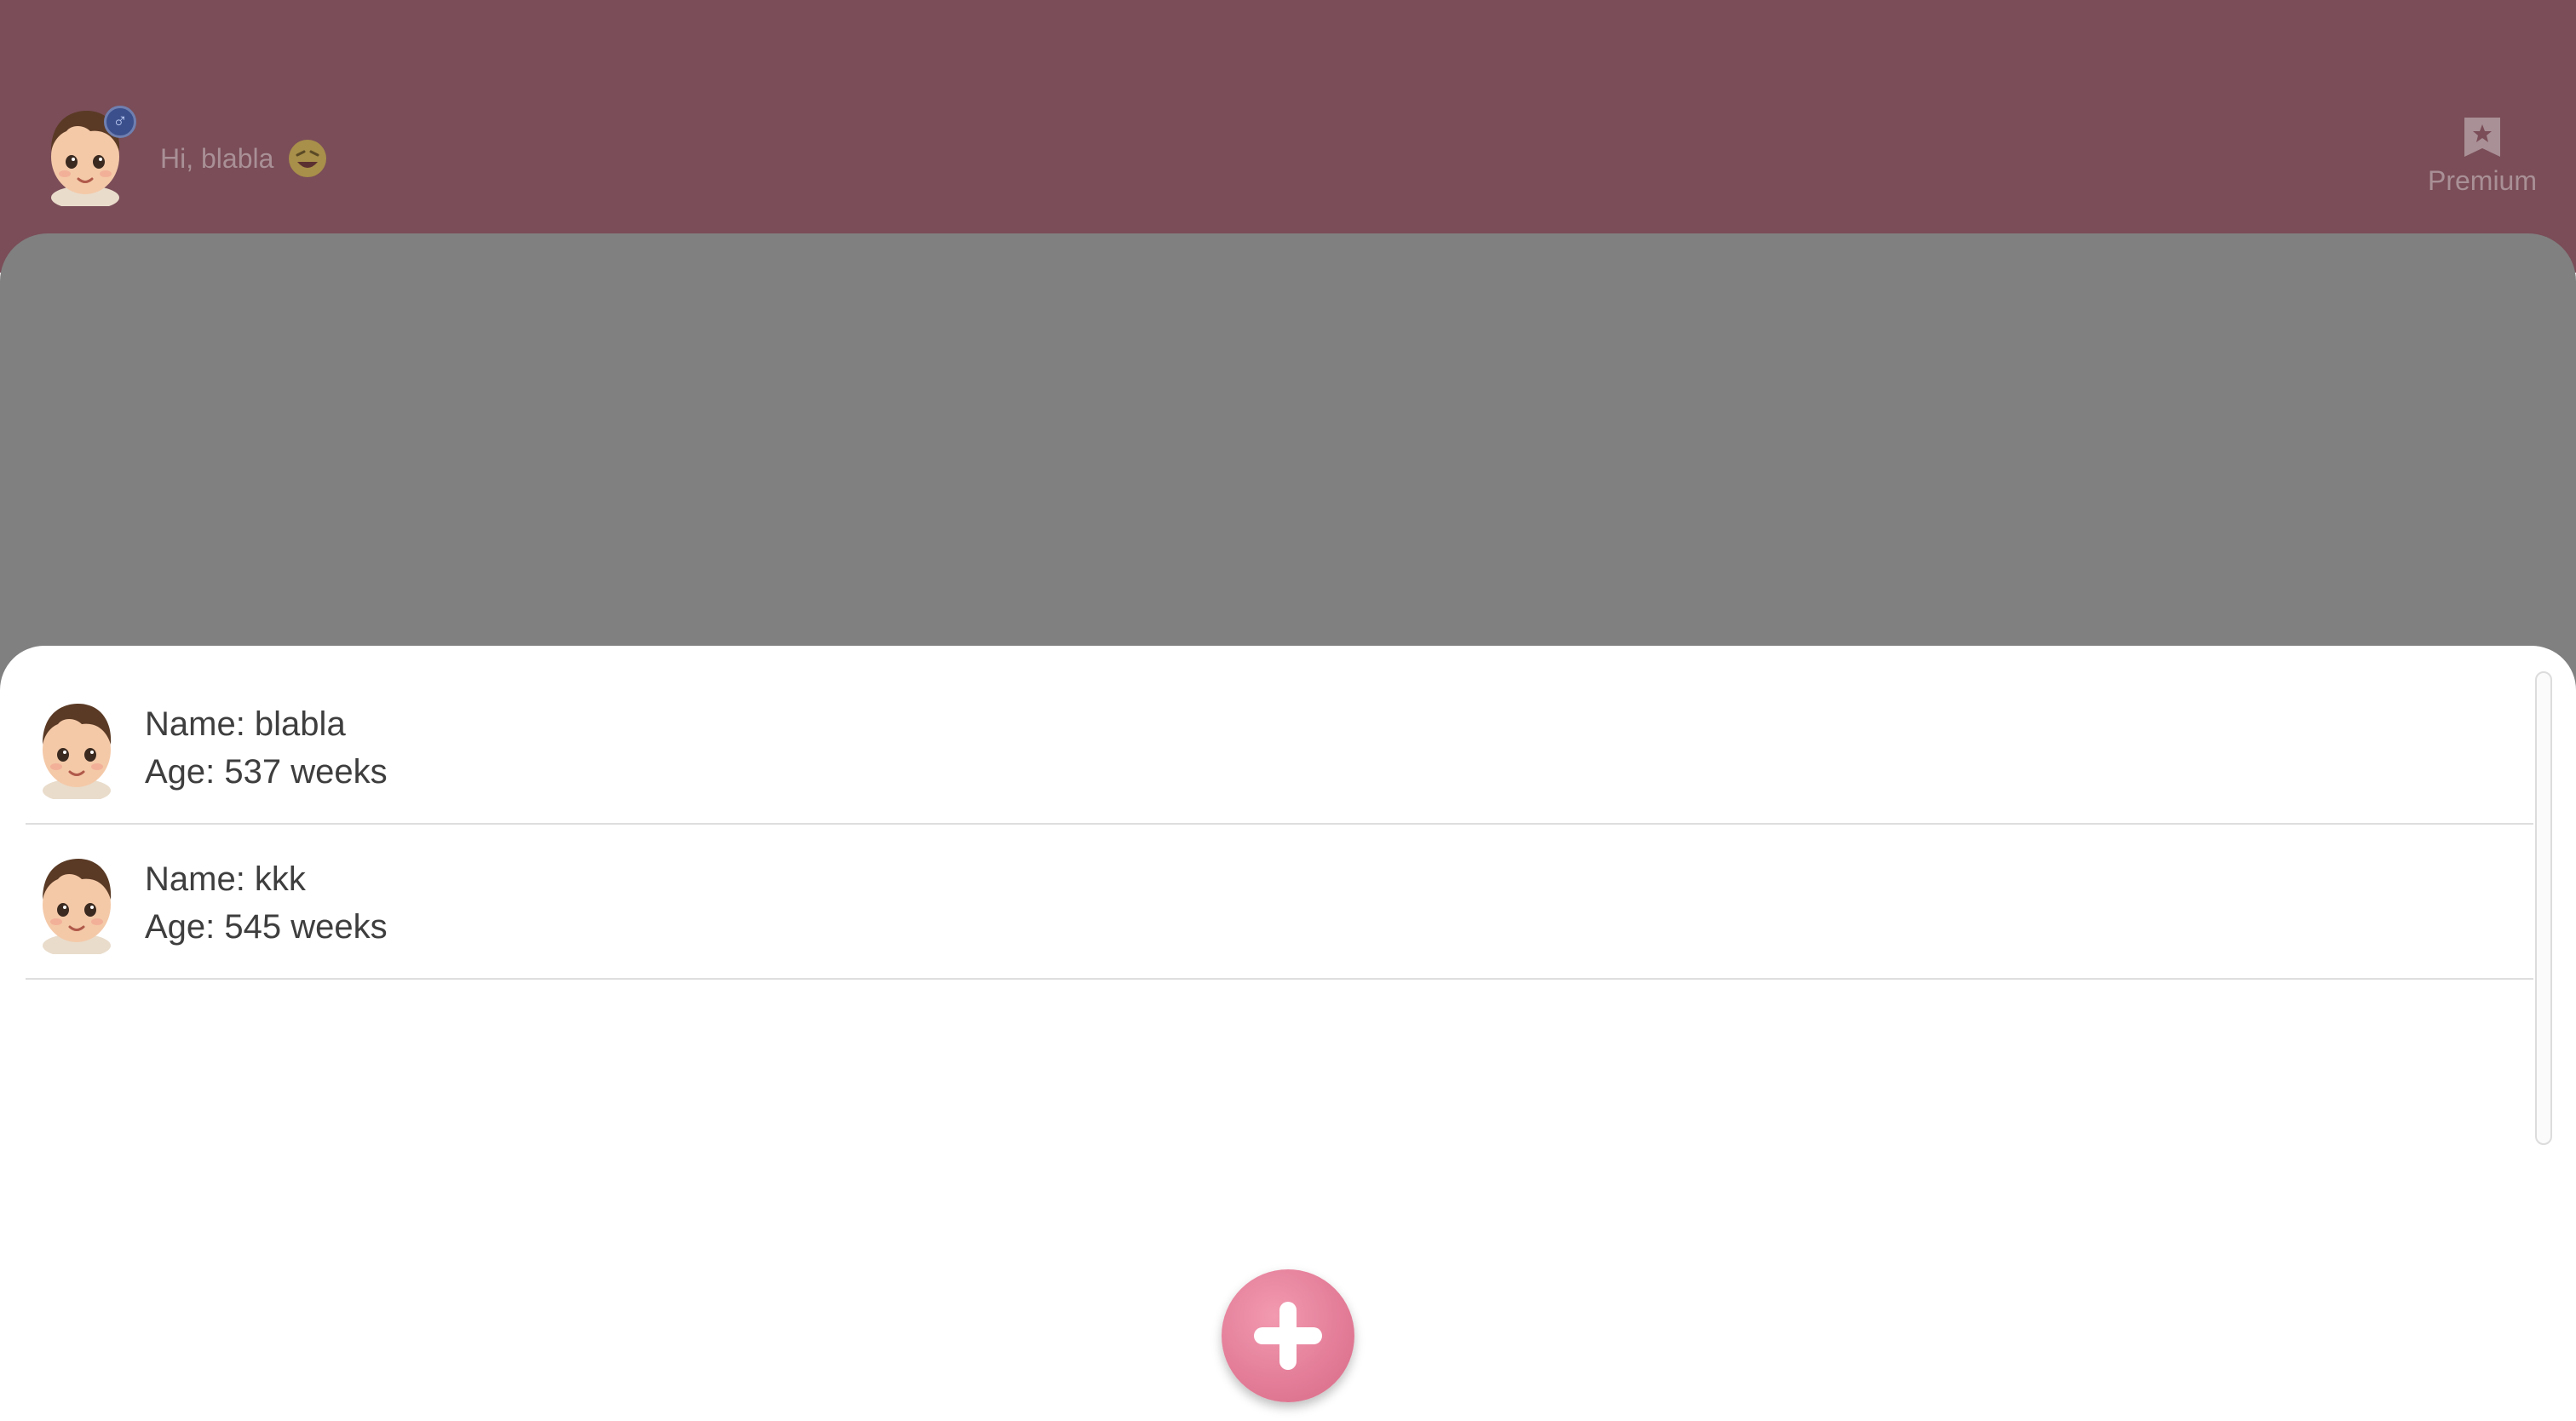 The image size is (2576, 1421). I want to click on premium-label: Premium, so click(2482, 180).